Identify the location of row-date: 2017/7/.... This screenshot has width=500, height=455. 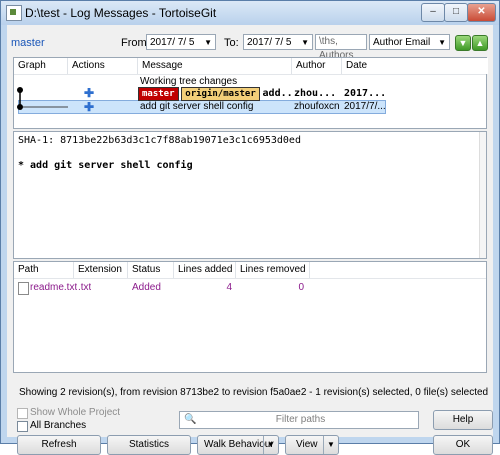
(365, 106).